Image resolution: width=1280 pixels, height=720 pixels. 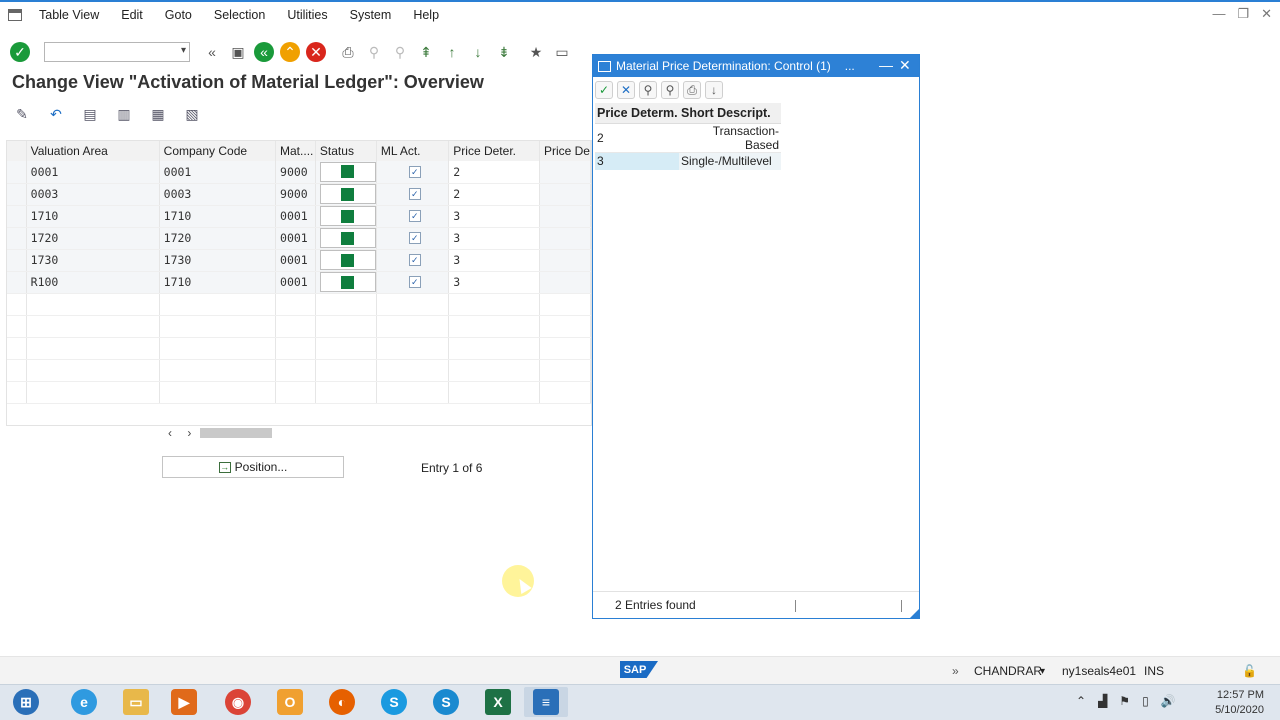 What do you see at coordinates (56, 114) in the screenshot?
I see `undo-icon: ↶` at bounding box center [56, 114].